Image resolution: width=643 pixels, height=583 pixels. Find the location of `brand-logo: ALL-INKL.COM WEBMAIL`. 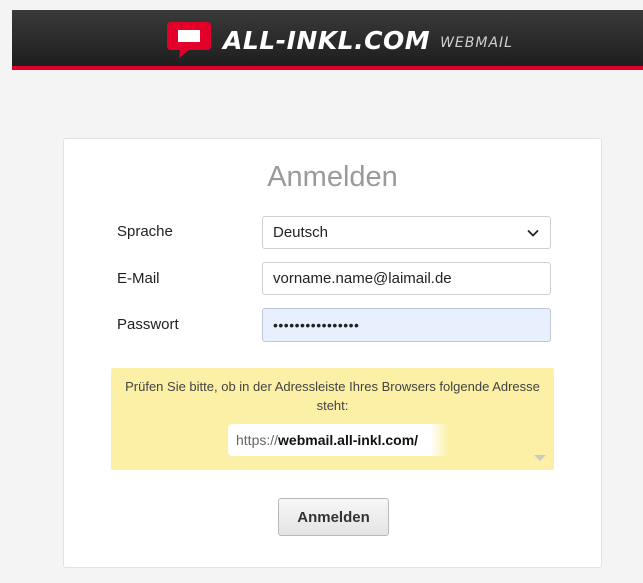

brand-logo: ALL-INKL.COM WEBMAIL is located at coordinates (340, 40).